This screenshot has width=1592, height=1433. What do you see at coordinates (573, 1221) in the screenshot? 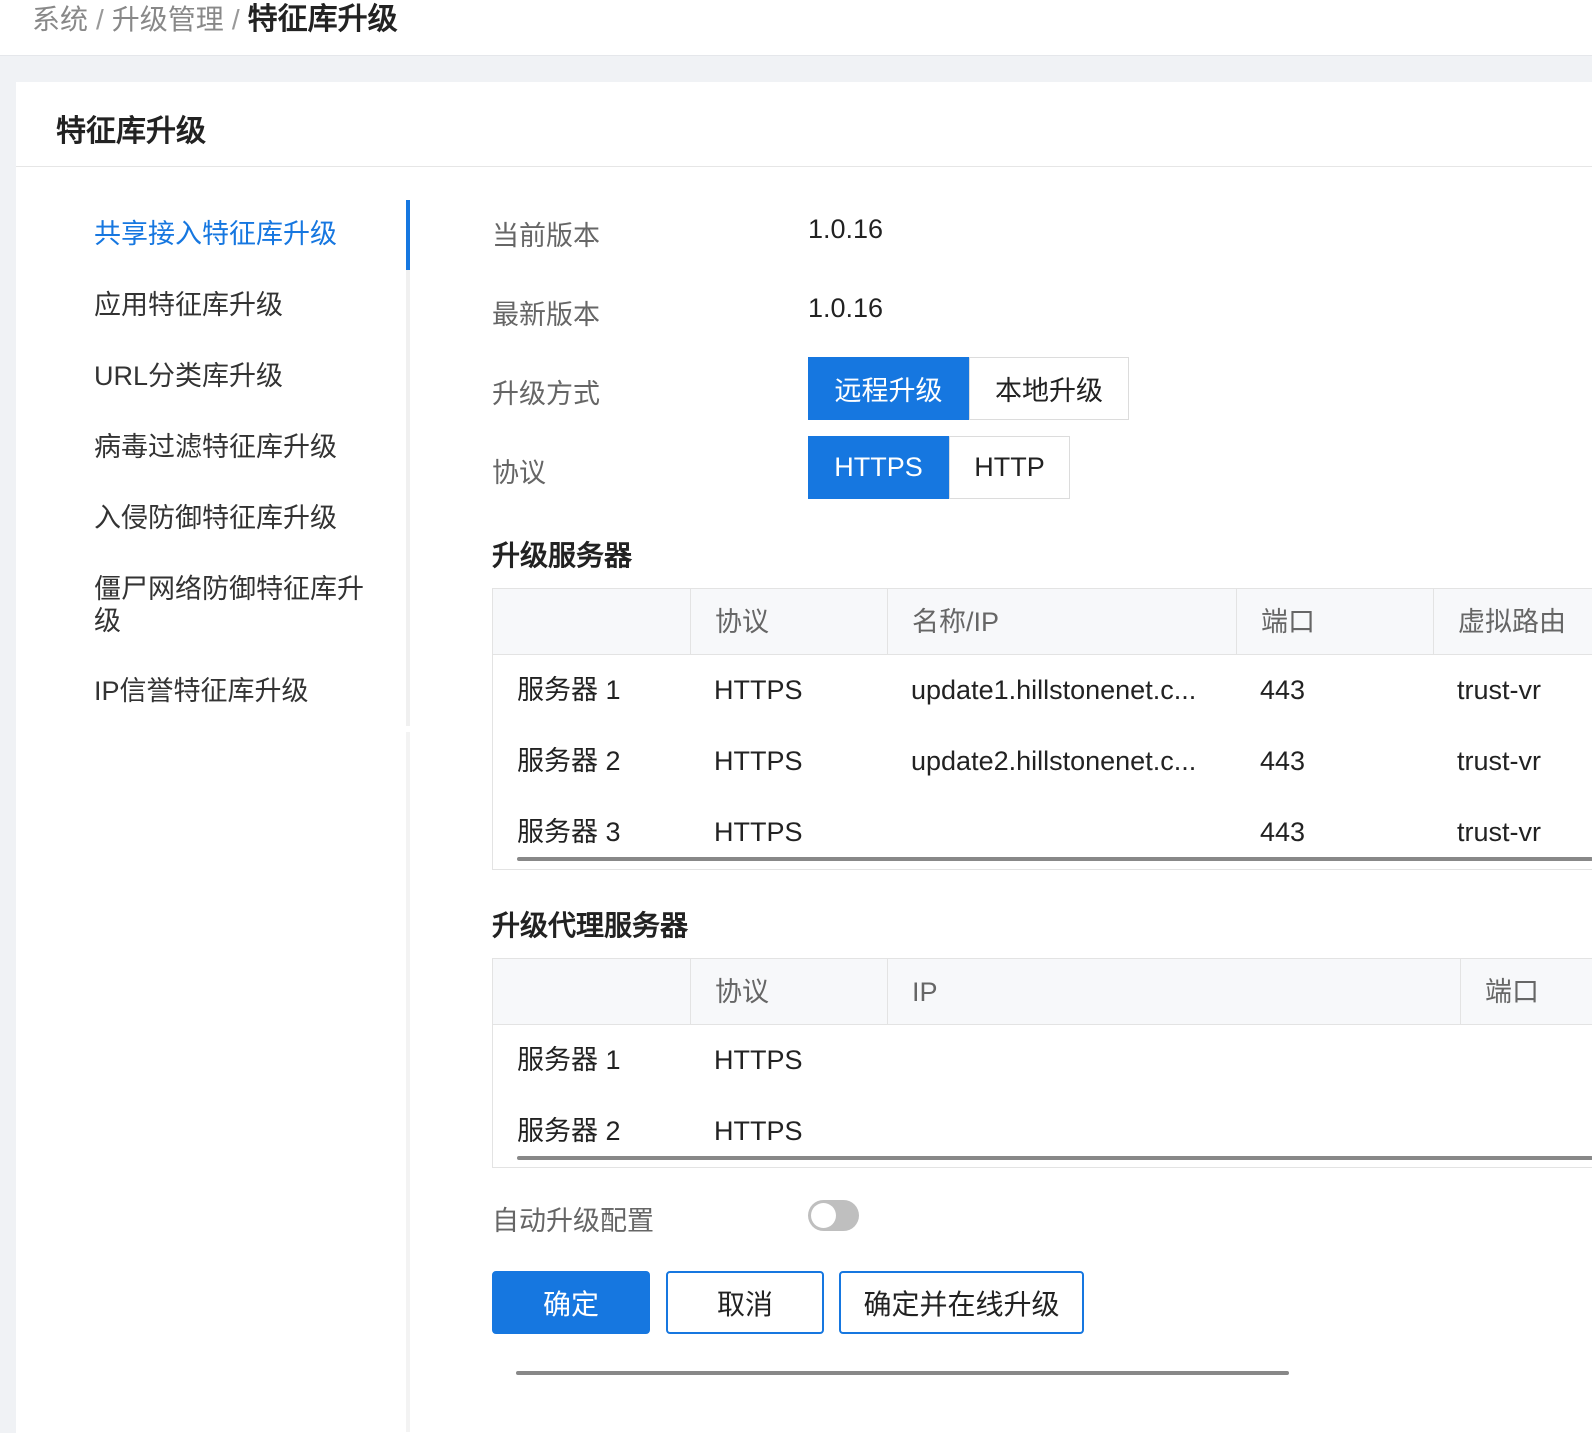
I see `auto-upgrade-label: 自动升级配置` at bounding box center [573, 1221].